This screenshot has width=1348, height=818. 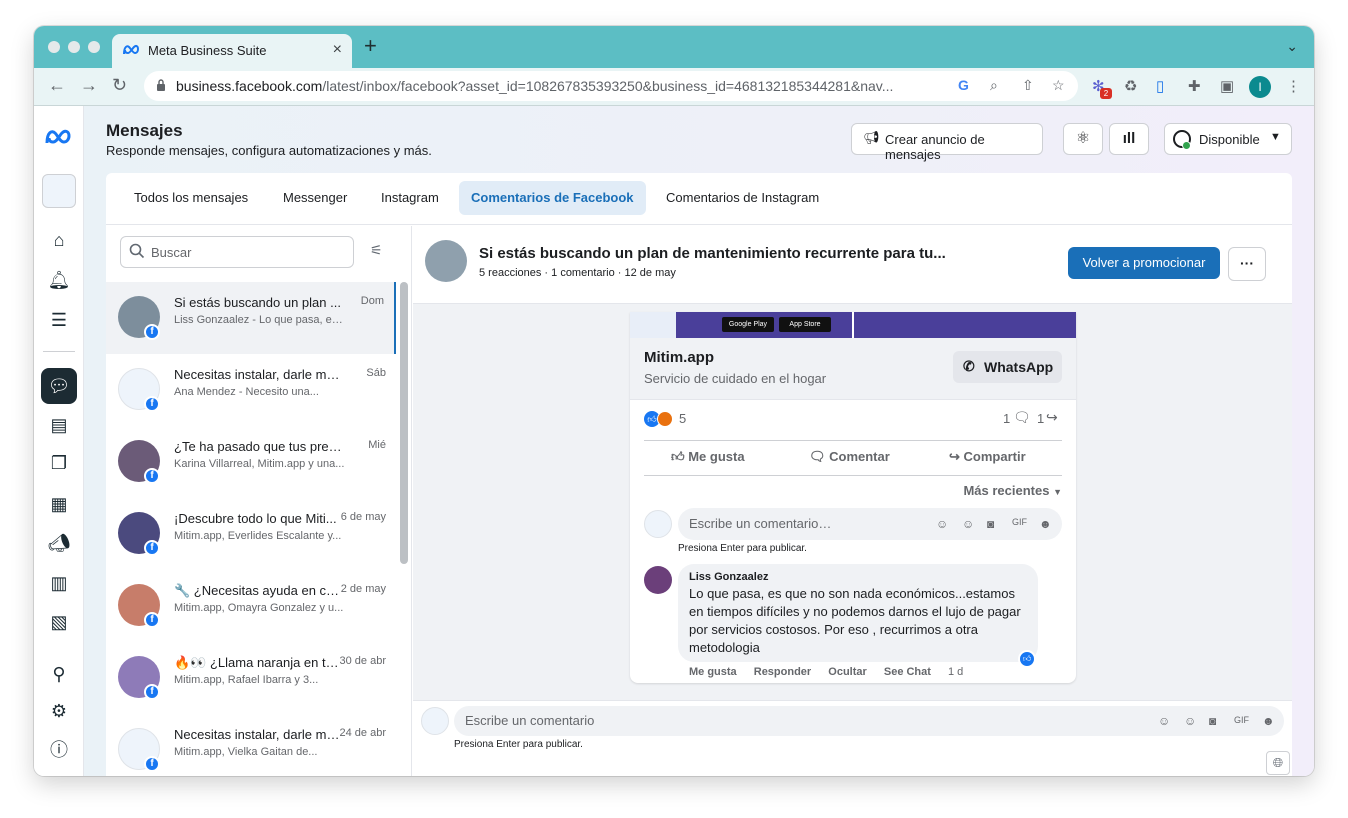 I want to click on comment-count-icon: 🗨︎, so click(x=1022, y=417).